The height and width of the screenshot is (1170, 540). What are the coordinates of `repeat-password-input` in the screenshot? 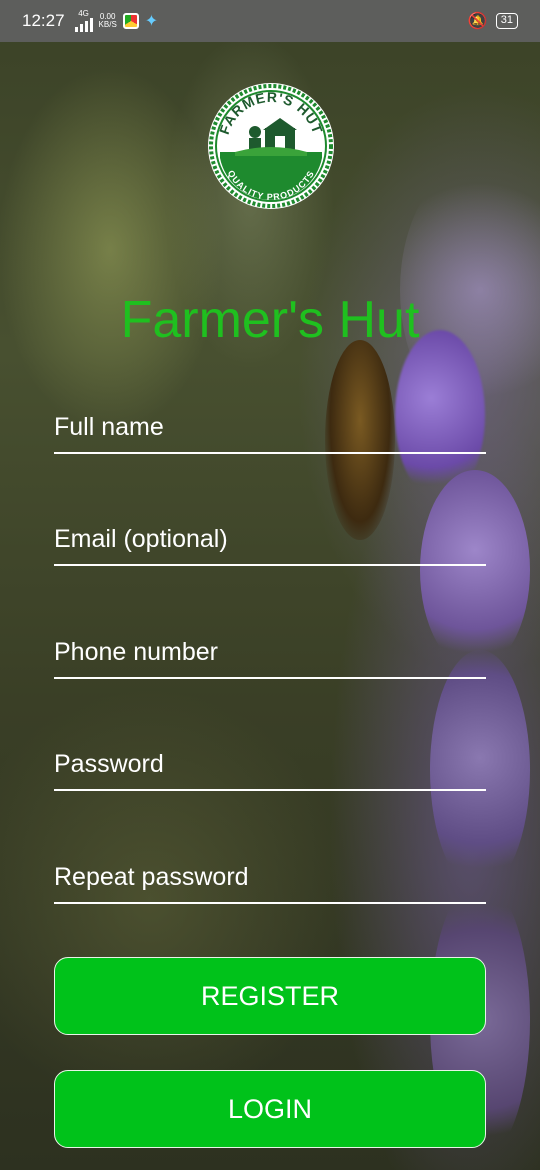 It's located at (270, 877).